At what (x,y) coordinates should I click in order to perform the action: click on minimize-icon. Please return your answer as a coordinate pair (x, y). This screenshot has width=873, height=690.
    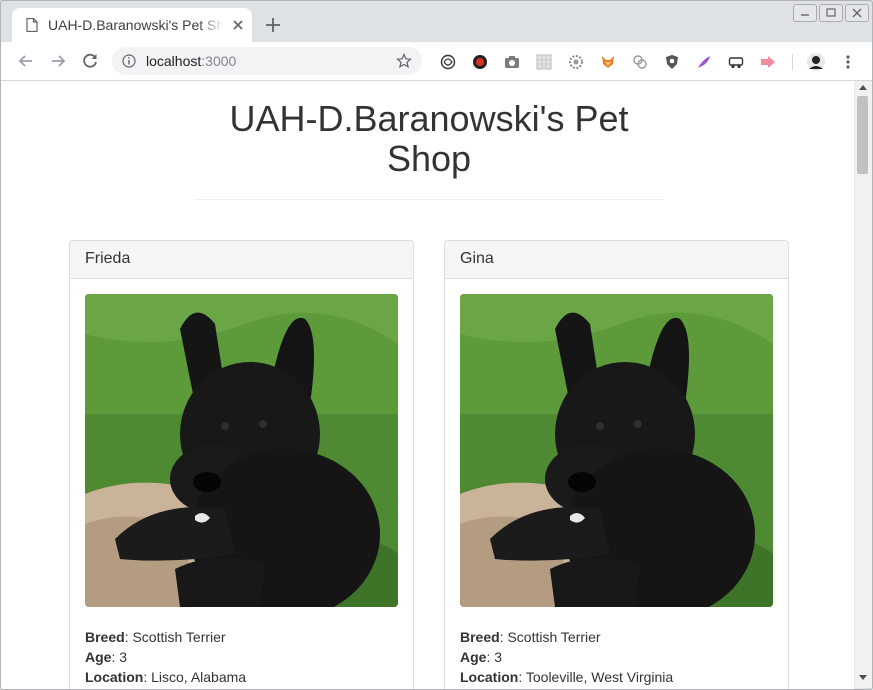
    Looking at the image, I should click on (805, 15).